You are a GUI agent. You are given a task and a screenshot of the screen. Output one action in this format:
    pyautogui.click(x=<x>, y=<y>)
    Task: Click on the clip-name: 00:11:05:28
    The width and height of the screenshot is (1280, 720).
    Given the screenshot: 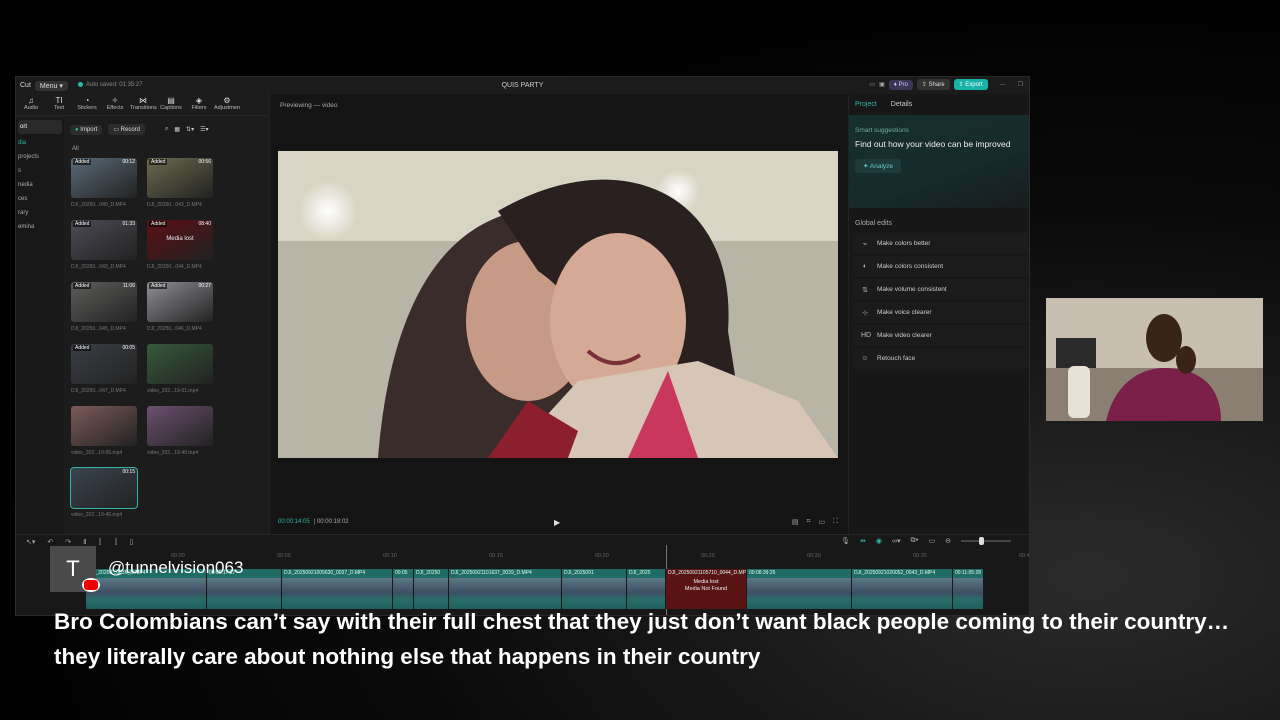 What is the action you would take?
    pyautogui.click(x=968, y=573)
    